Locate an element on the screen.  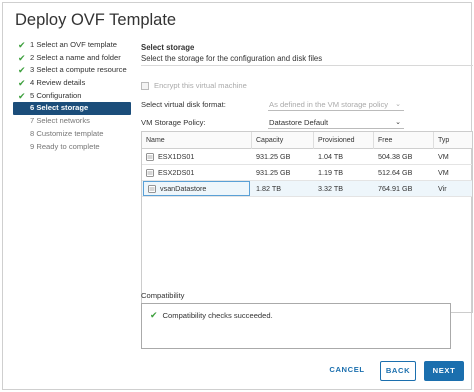
step-select-networks: 7 Select networks is located at coordinates (73, 121).